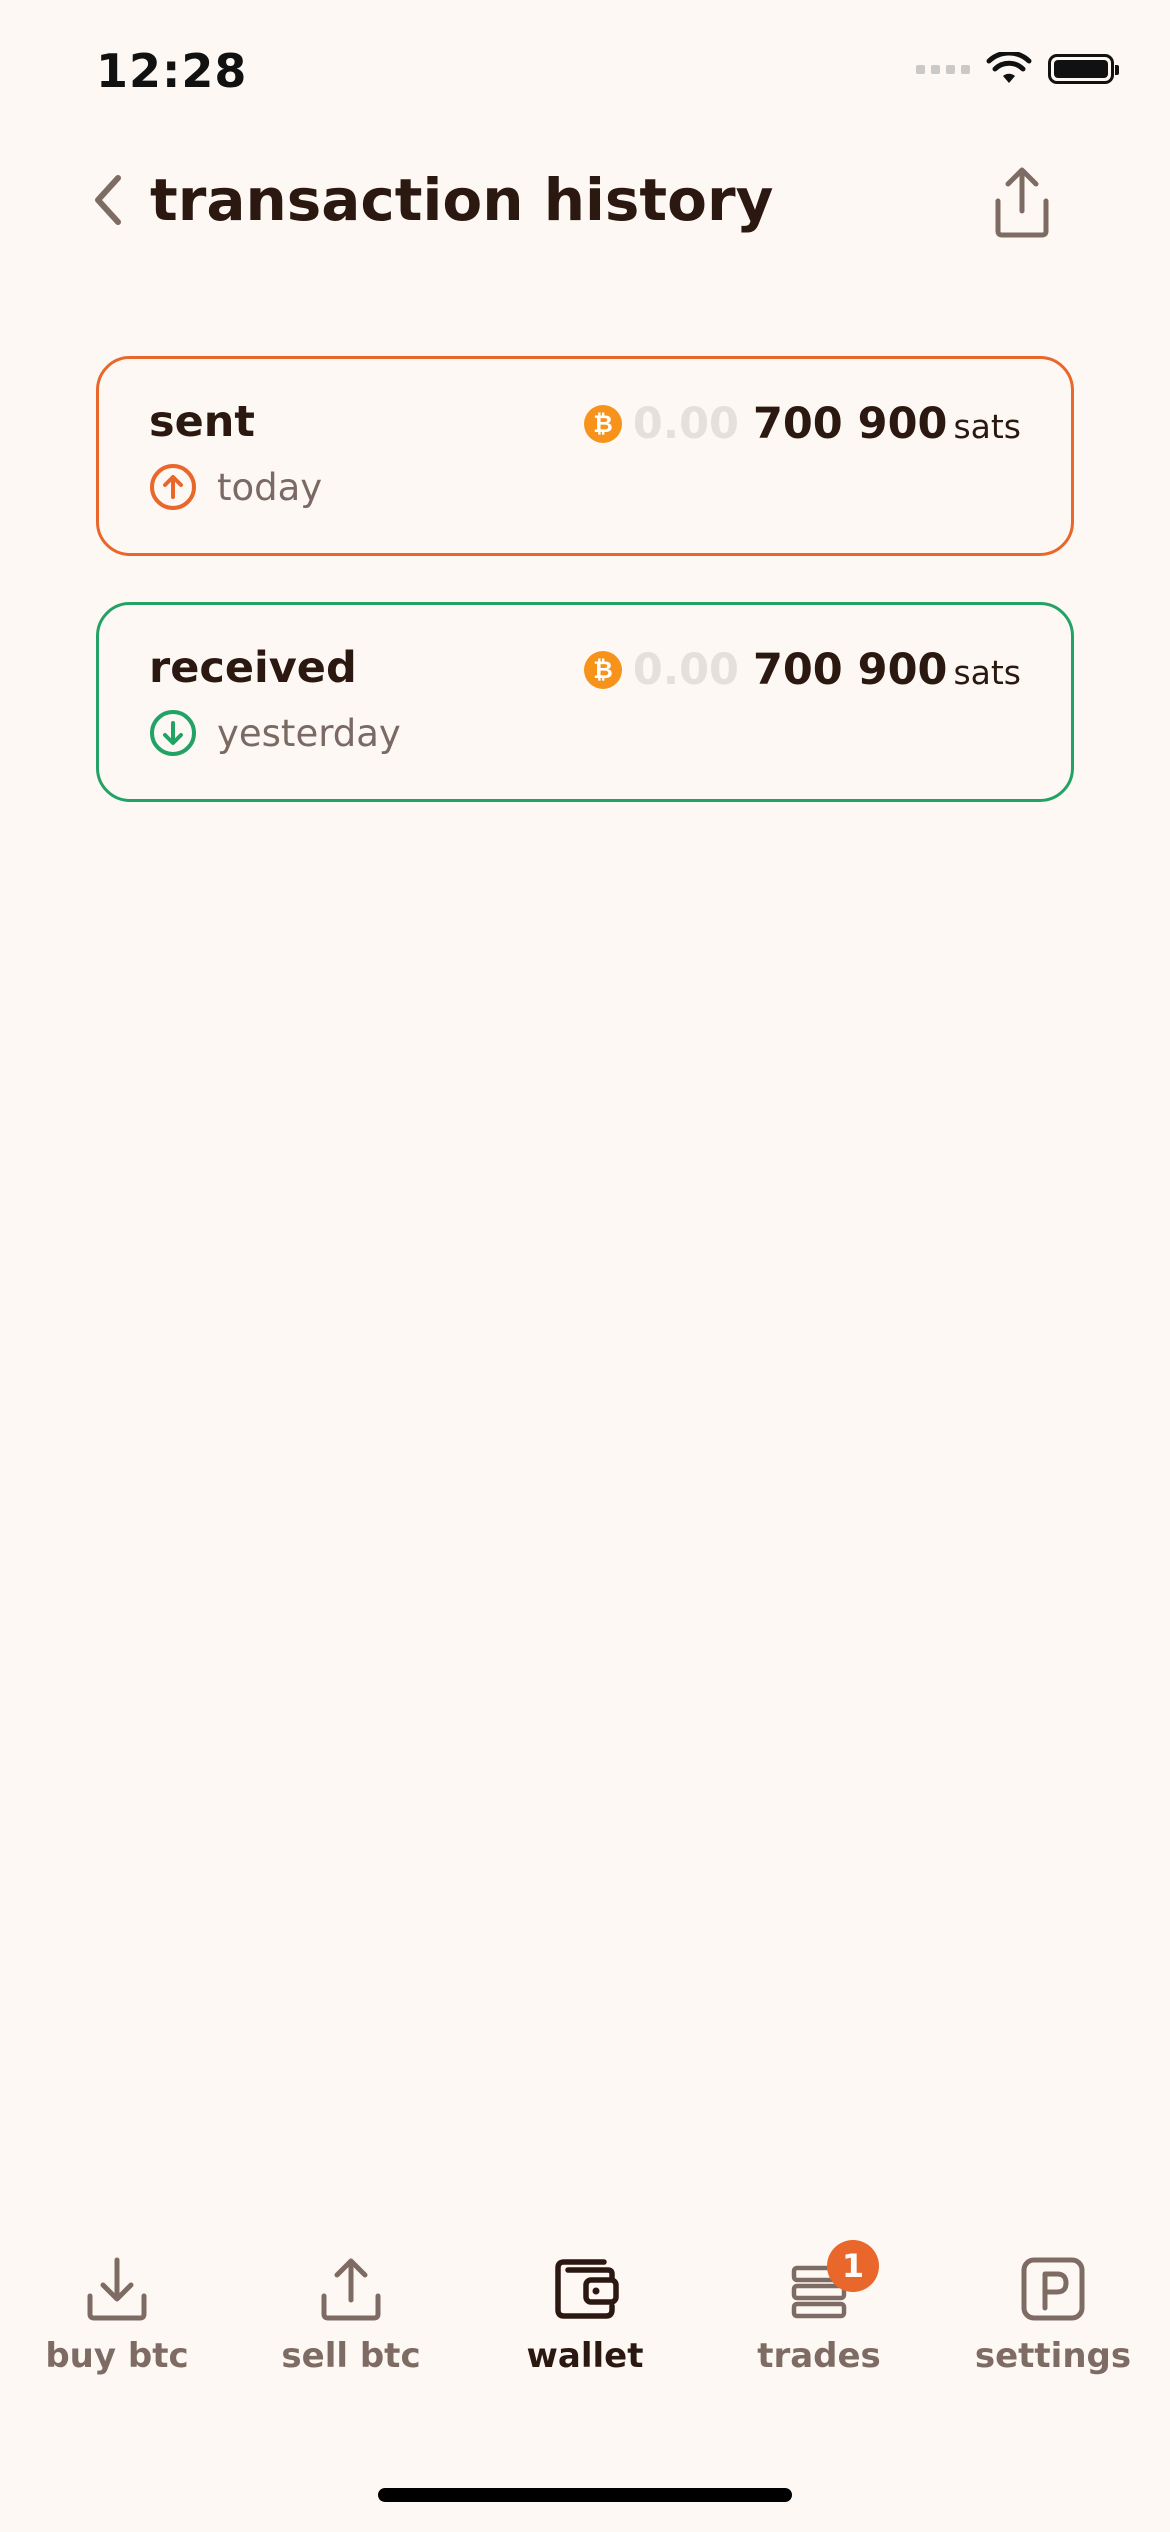 Image resolution: width=1170 pixels, height=2532 pixels. Describe the element at coordinates (585, 456) in the screenshot. I see `transaction-card-sent: sent today ₿ 0.00 700 900 sats` at that location.